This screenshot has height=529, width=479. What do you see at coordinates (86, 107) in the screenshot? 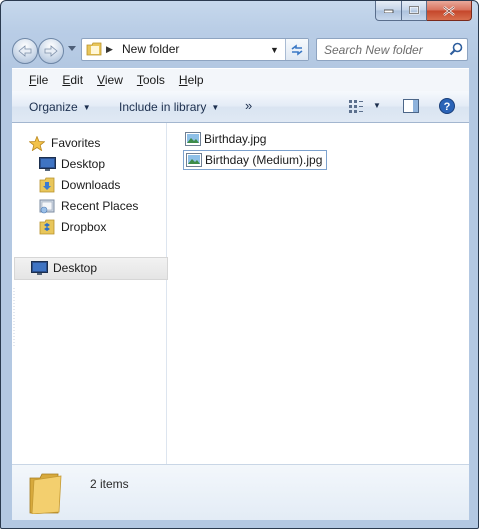
I see `organize-dropdown-icon: ▼` at bounding box center [86, 107].